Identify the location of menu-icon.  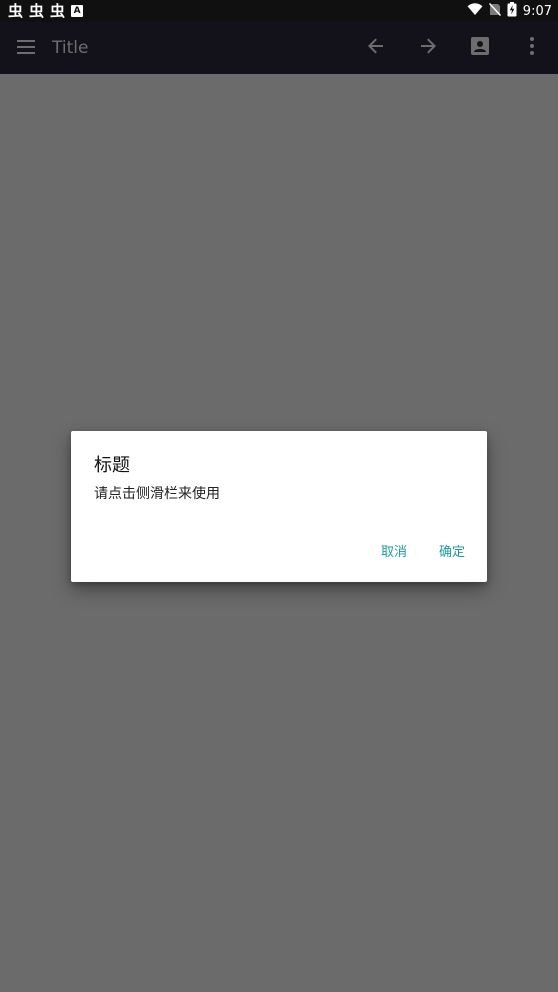
(26, 48).